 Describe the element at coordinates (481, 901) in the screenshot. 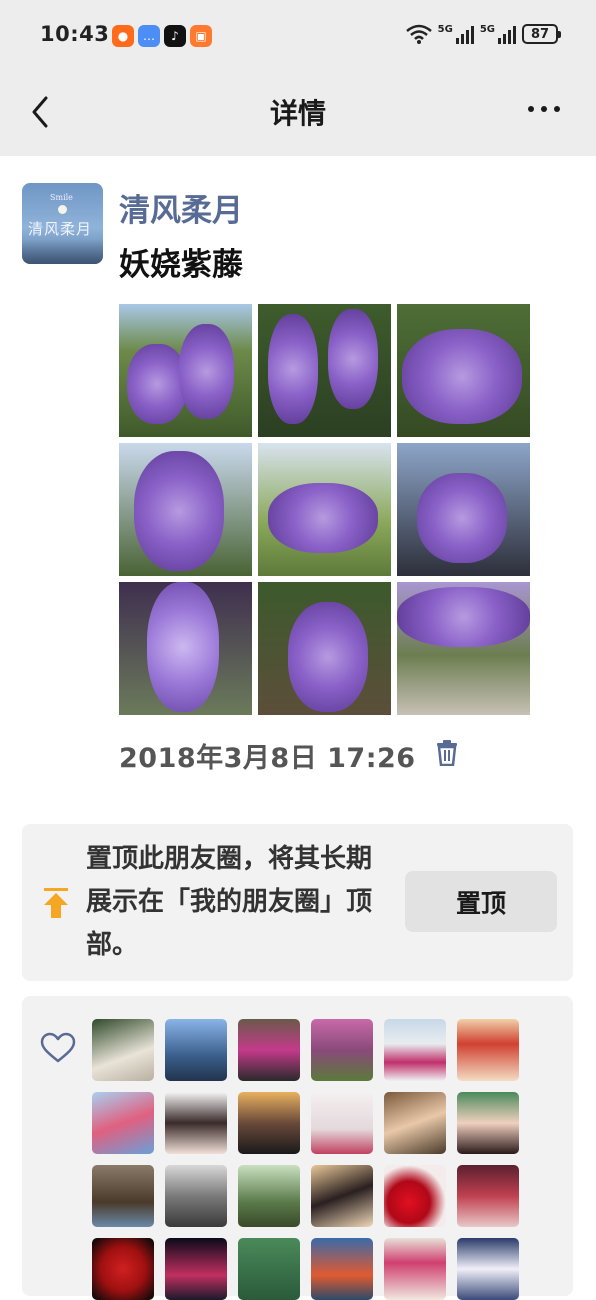

I see `pin-top-button: 置顶` at that location.